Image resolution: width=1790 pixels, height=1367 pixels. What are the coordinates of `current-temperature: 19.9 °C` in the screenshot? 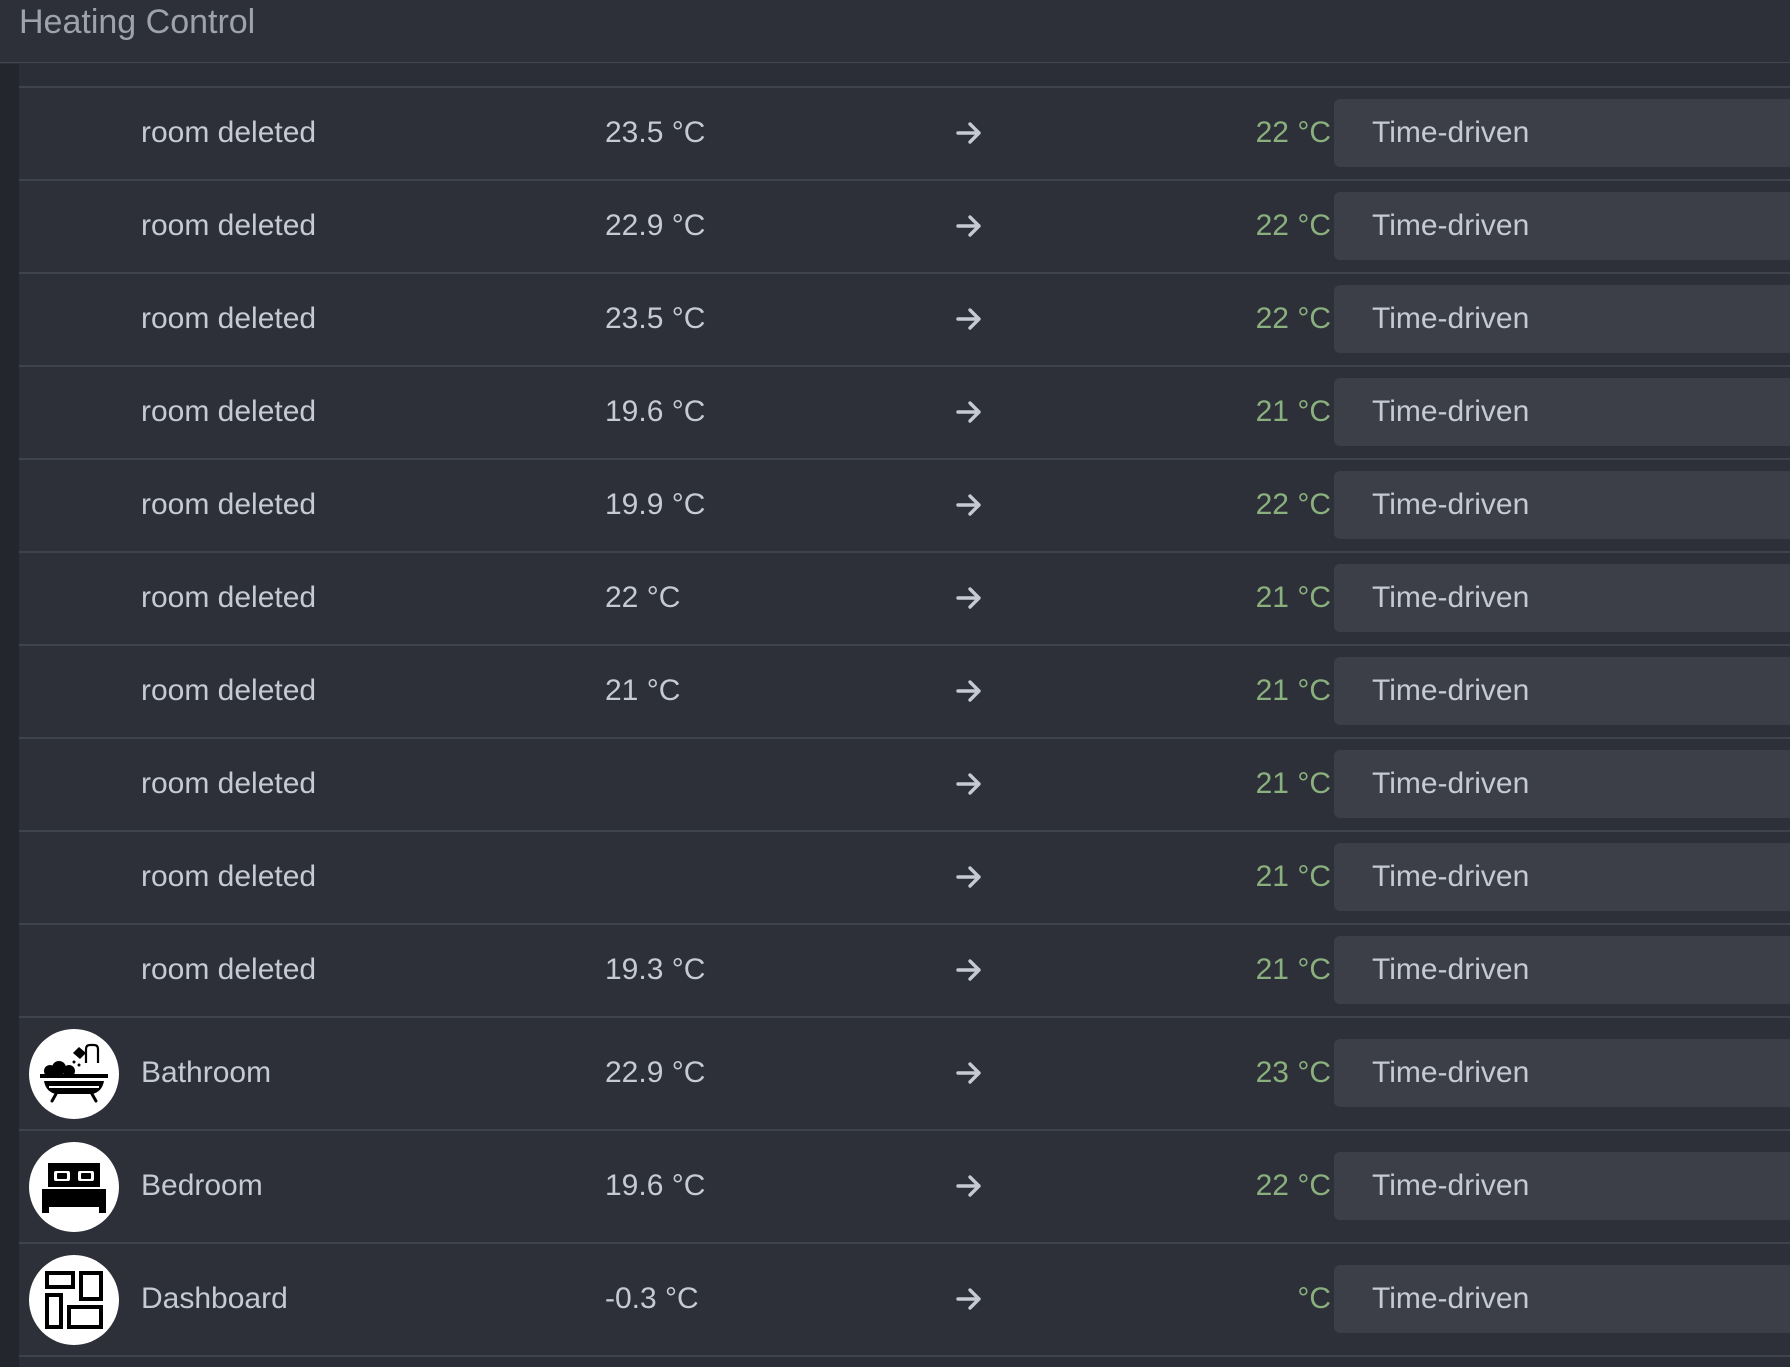 It's located at (655, 504).